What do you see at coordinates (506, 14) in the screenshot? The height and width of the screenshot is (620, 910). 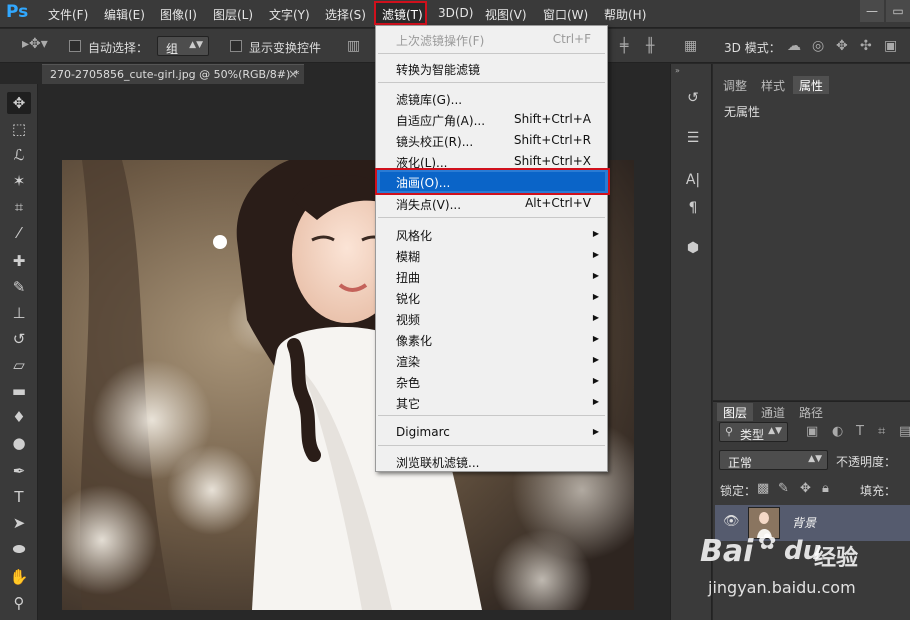 I see `menu-view: 视图(V)` at bounding box center [506, 14].